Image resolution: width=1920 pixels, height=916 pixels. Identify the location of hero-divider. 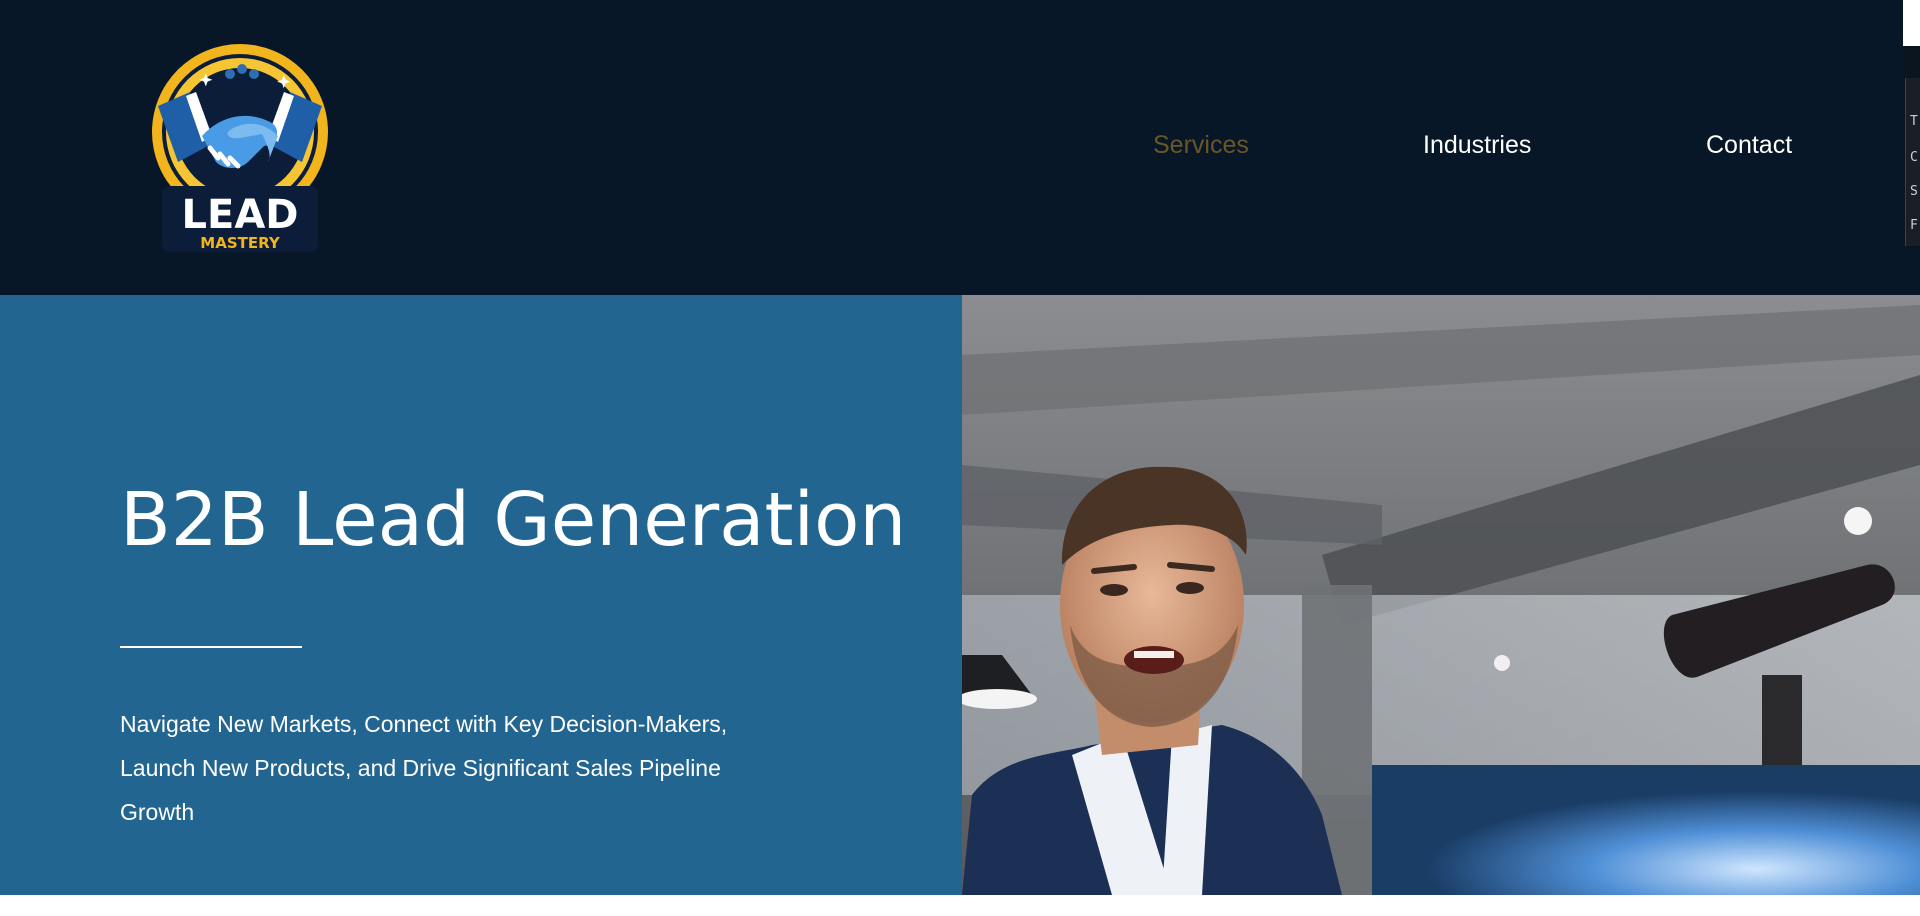
(211, 647).